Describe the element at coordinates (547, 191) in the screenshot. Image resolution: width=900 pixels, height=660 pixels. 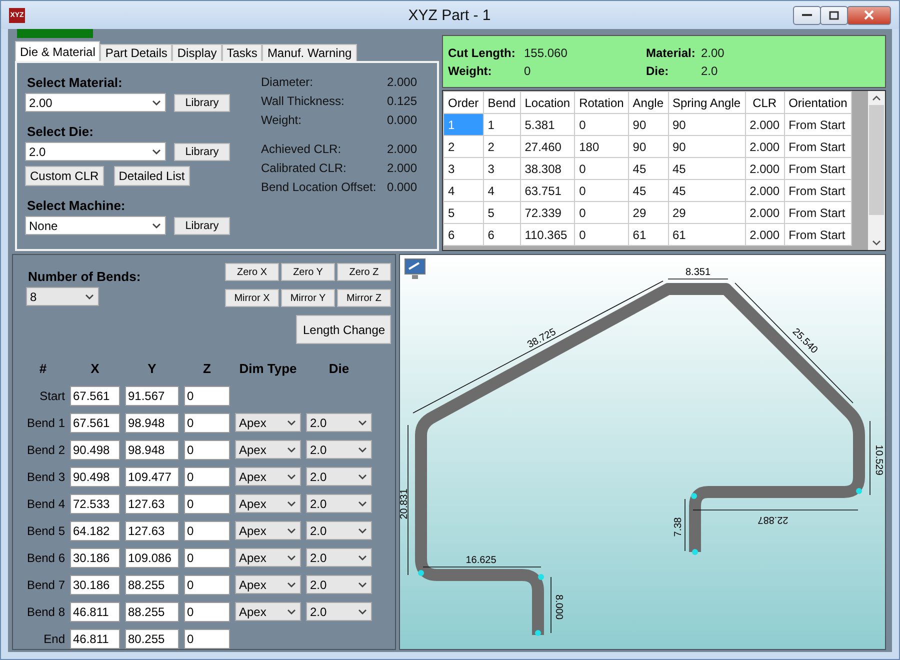
I see `table-cell: 63.751` at that location.